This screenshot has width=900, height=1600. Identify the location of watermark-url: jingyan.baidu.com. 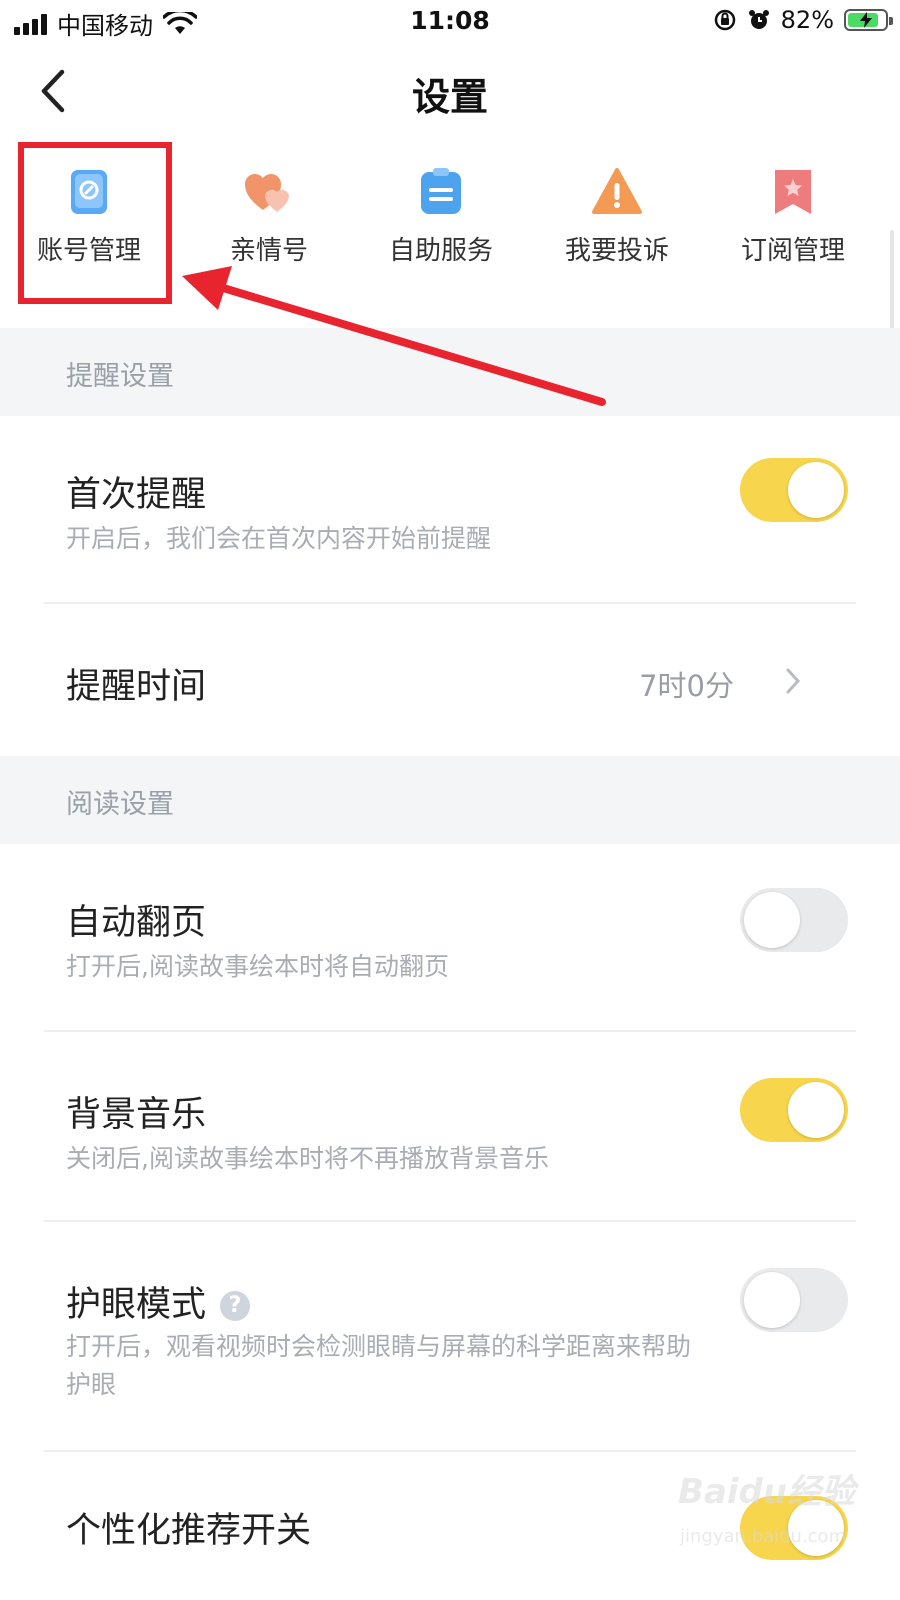
(763, 1536).